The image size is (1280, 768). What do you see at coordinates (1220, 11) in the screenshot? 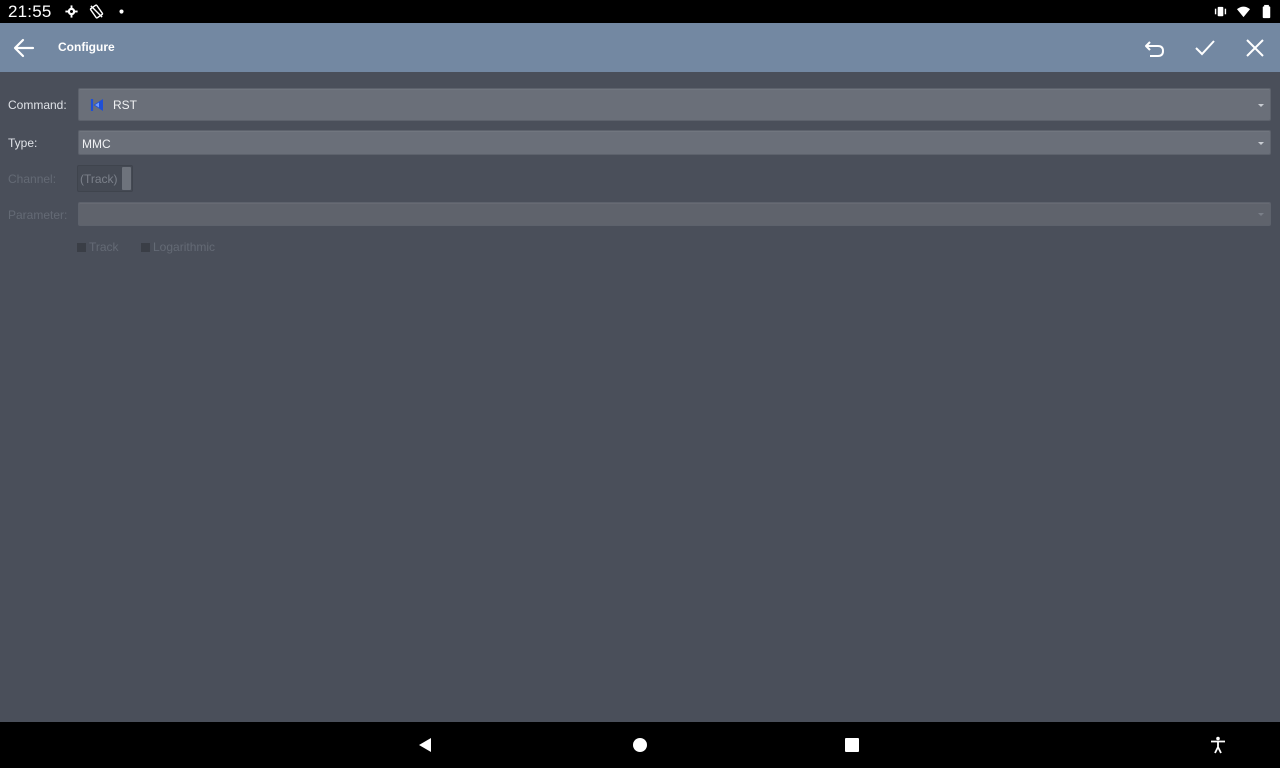
I see `vibrate-icon` at bounding box center [1220, 11].